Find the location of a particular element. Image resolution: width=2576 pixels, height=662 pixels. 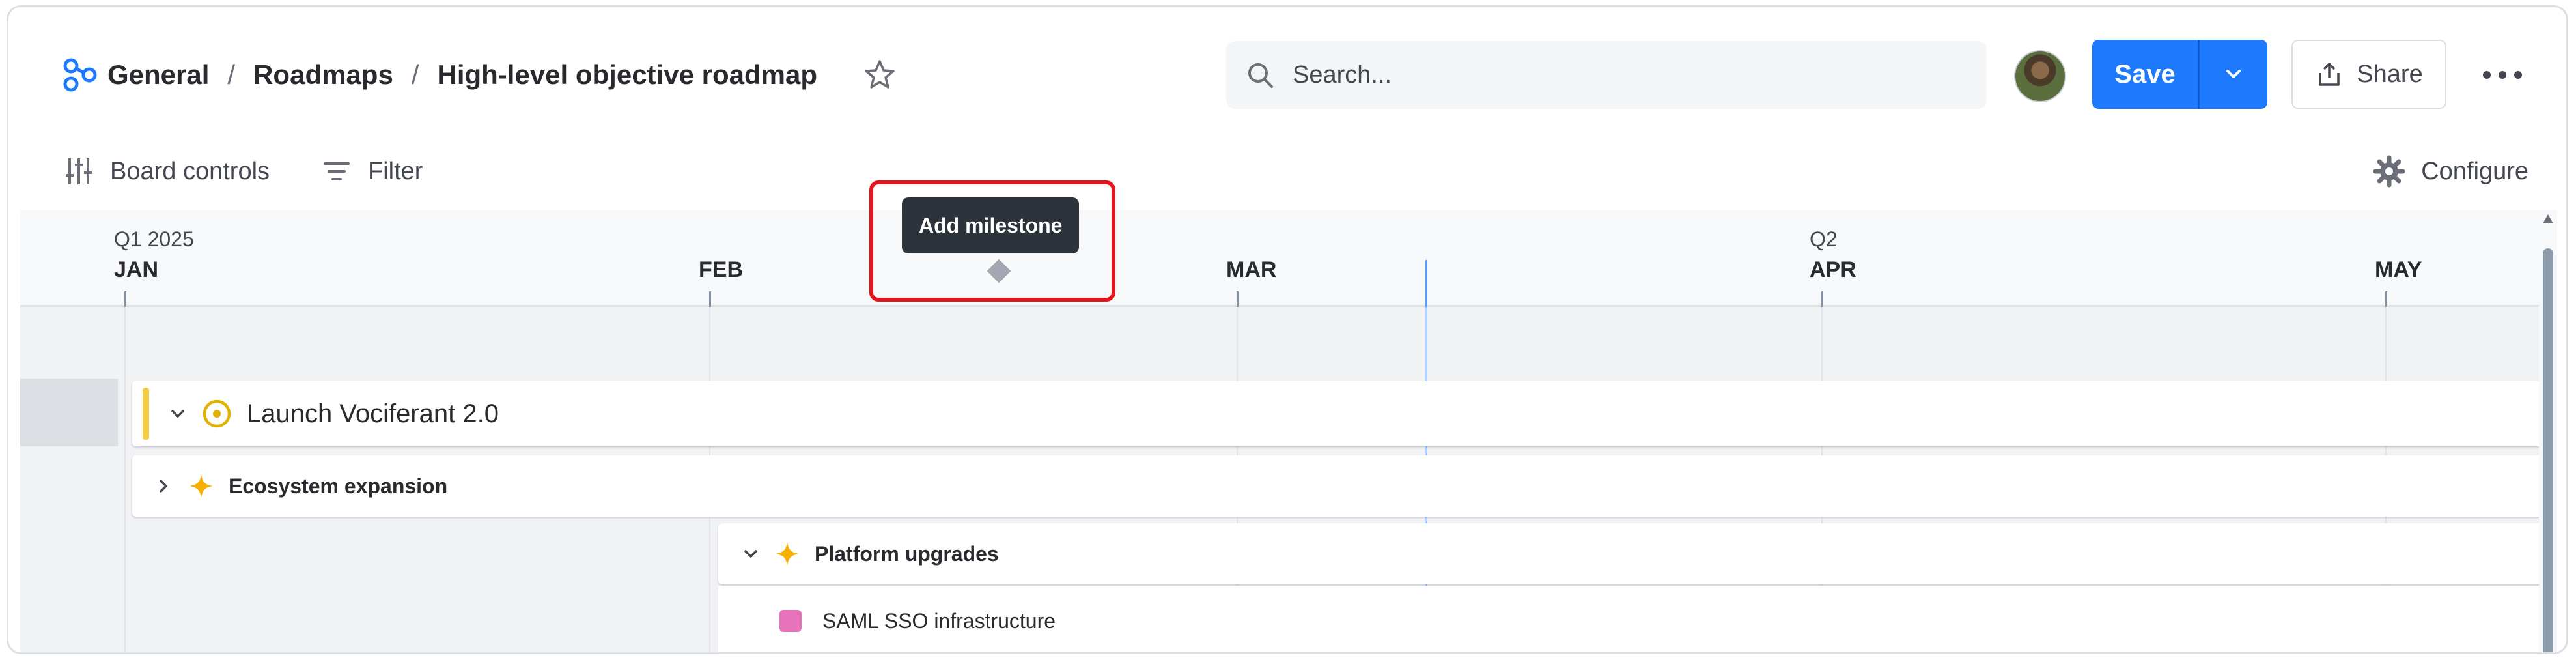

timeline-axis: Q1 2025 Q2 JAN FEB MAR APR MAY is located at coordinates (1289, 258).